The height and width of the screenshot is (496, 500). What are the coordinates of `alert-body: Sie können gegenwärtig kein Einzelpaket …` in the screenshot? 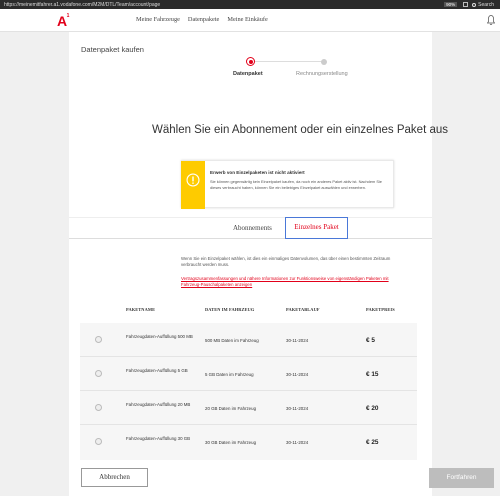 It's located at (296, 184).